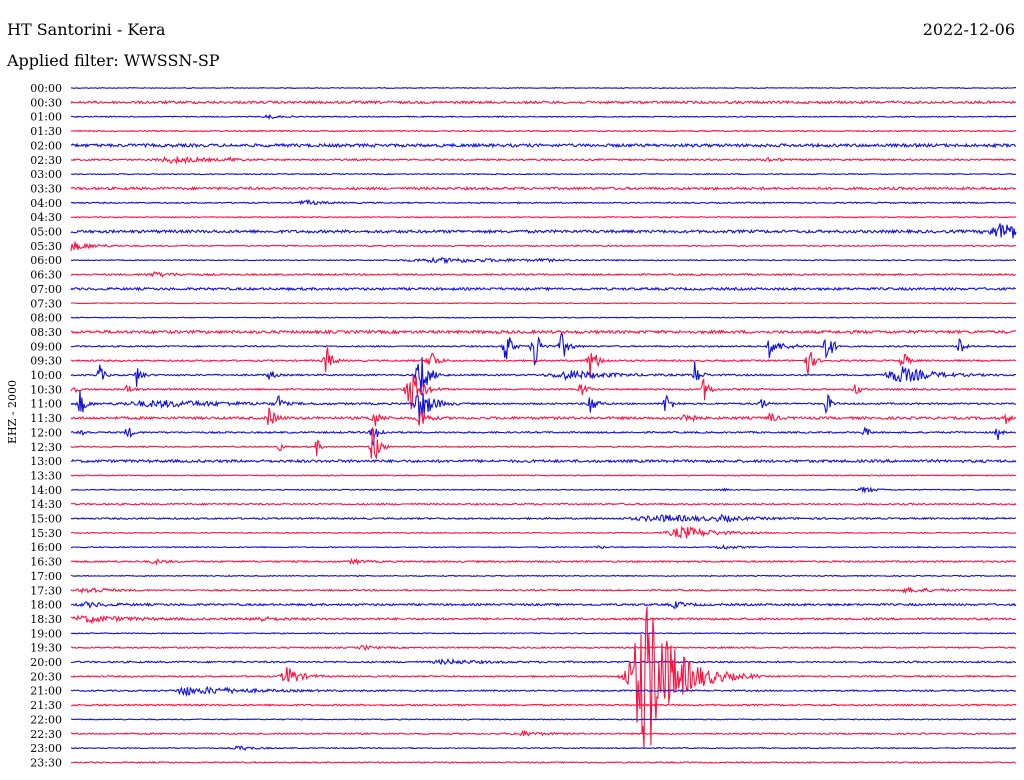 The image size is (1024, 780). Describe the element at coordinates (46, 361) in the screenshot. I see `time-label: 09:30` at that location.